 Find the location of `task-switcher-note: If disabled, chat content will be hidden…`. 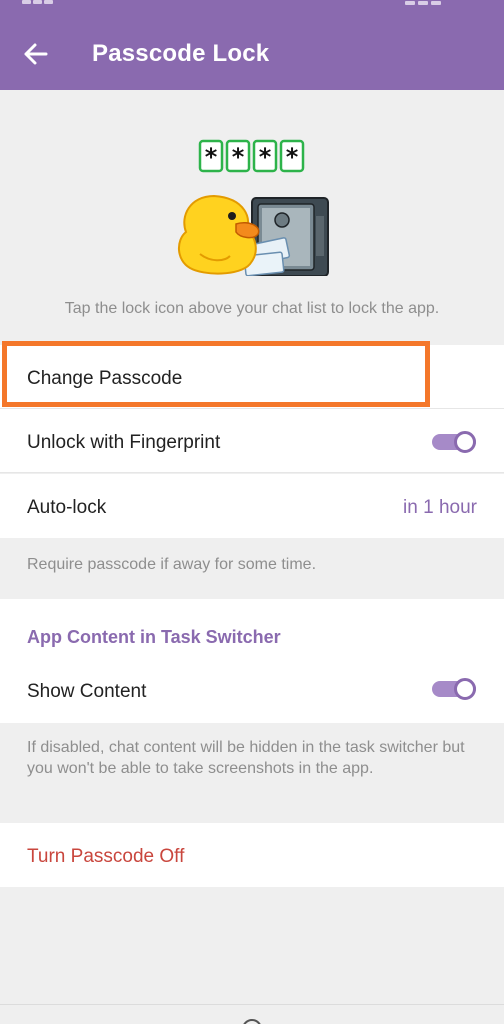

task-switcher-note: If disabled, chat content will be hidden… is located at coordinates (246, 758).